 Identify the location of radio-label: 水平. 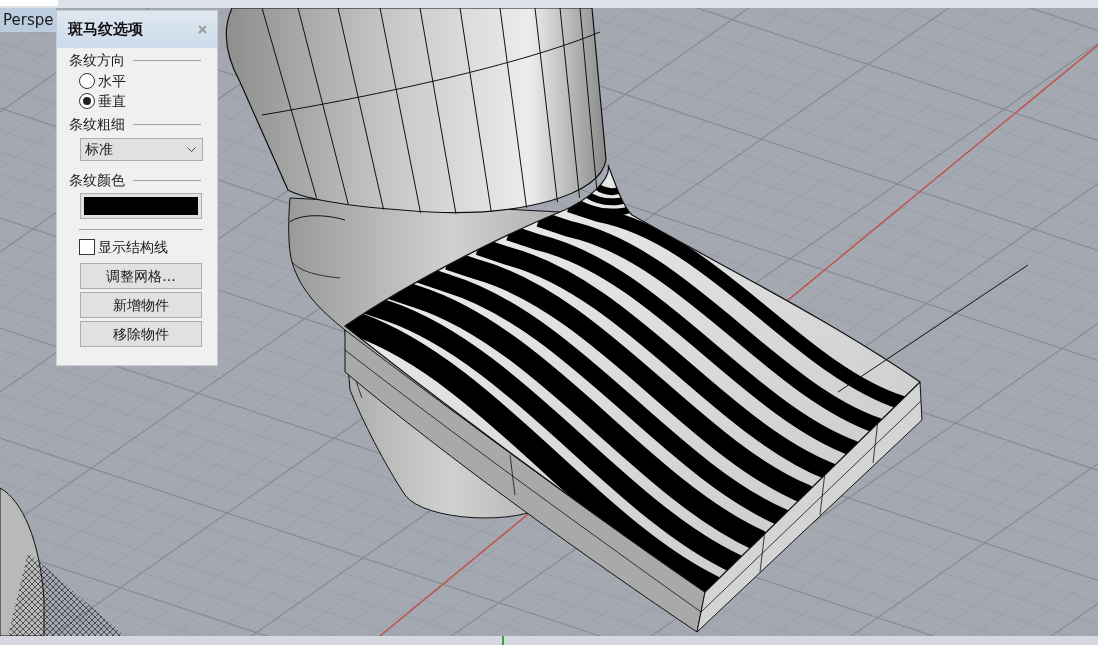
(112, 81).